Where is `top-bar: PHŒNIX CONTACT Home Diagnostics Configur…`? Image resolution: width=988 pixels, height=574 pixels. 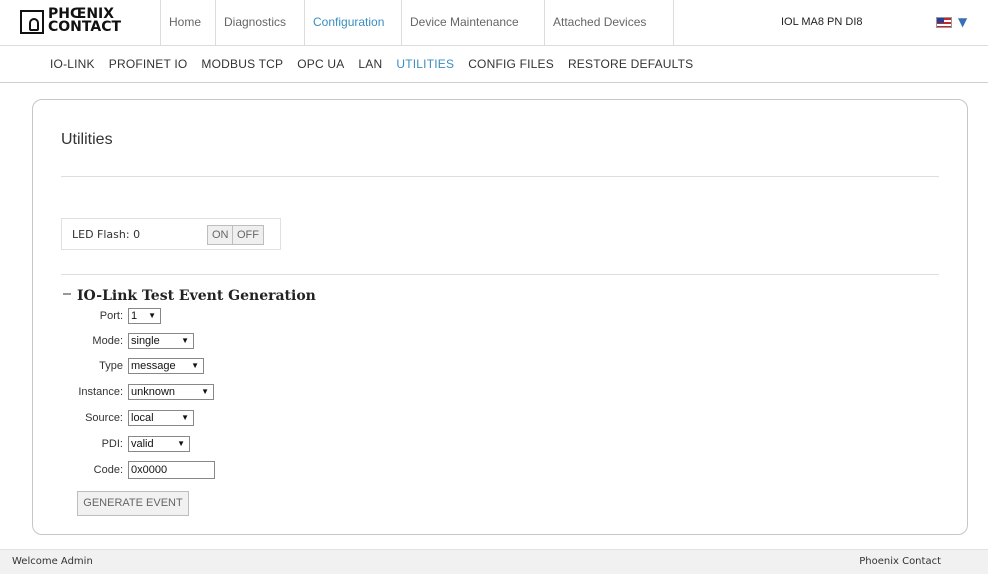 top-bar: PHŒNIX CONTACT Home Diagnostics Configur… is located at coordinates (494, 23).